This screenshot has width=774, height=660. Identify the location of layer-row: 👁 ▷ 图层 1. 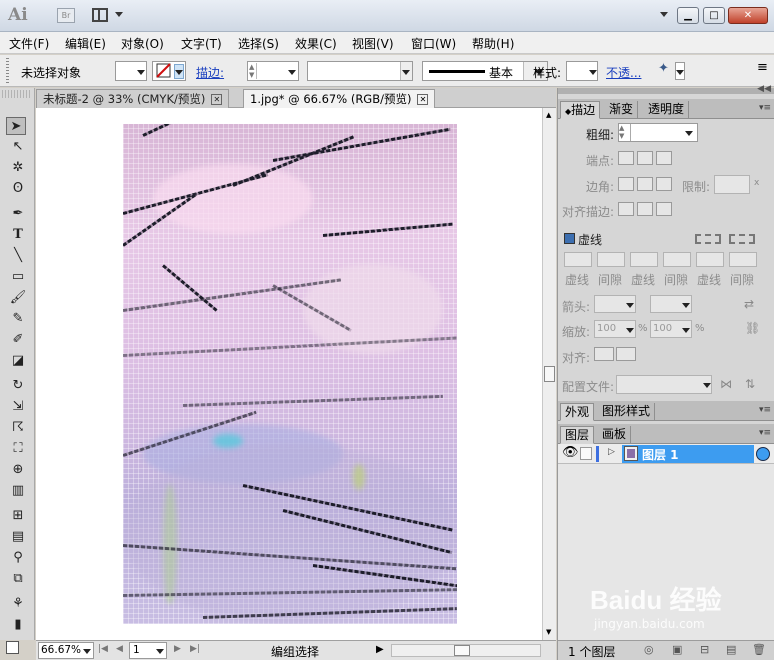
(666, 454).